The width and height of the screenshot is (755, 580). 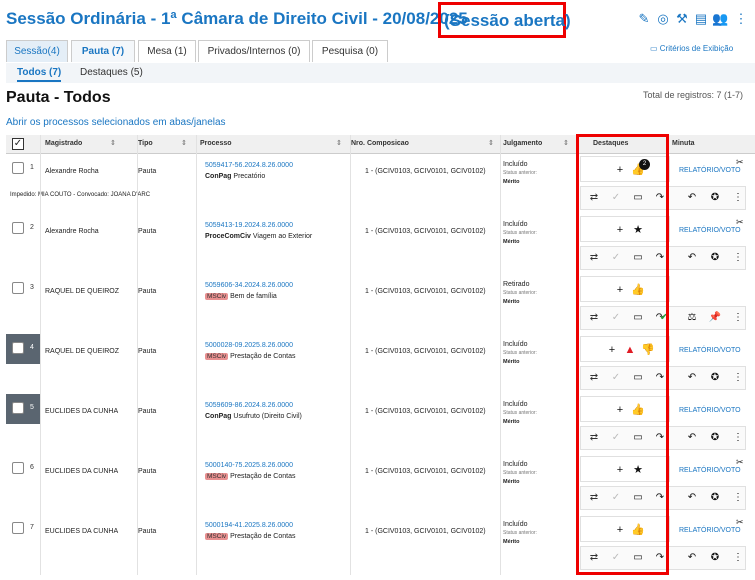 What do you see at coordinates (630, 350) in the screenshot?
I see `warning-icon: ▲` at bounding box center [630, 350].